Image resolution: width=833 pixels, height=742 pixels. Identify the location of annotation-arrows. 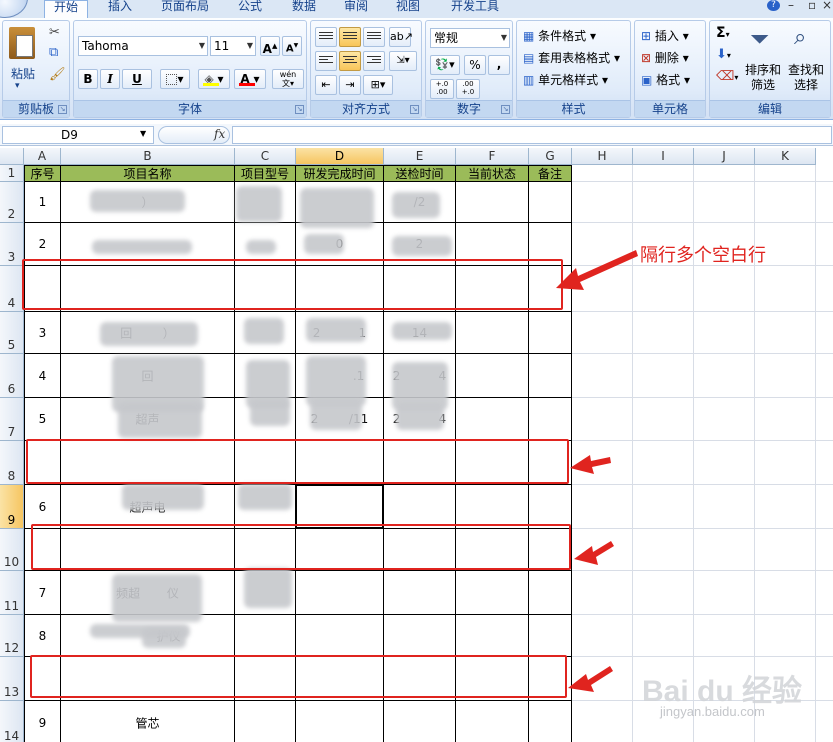
(597, 471).